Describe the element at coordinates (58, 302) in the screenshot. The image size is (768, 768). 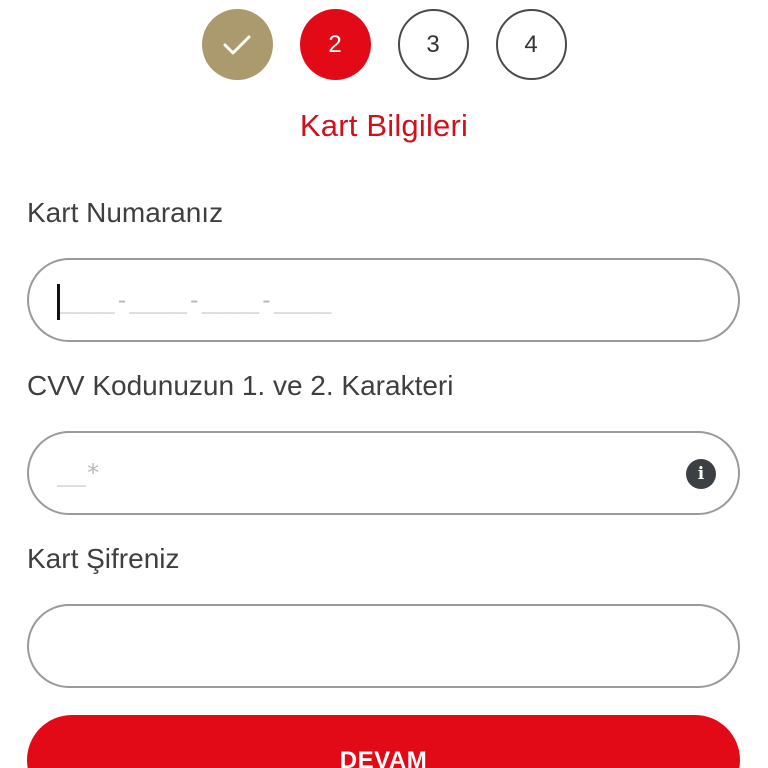
I see `text-caret` at that location.